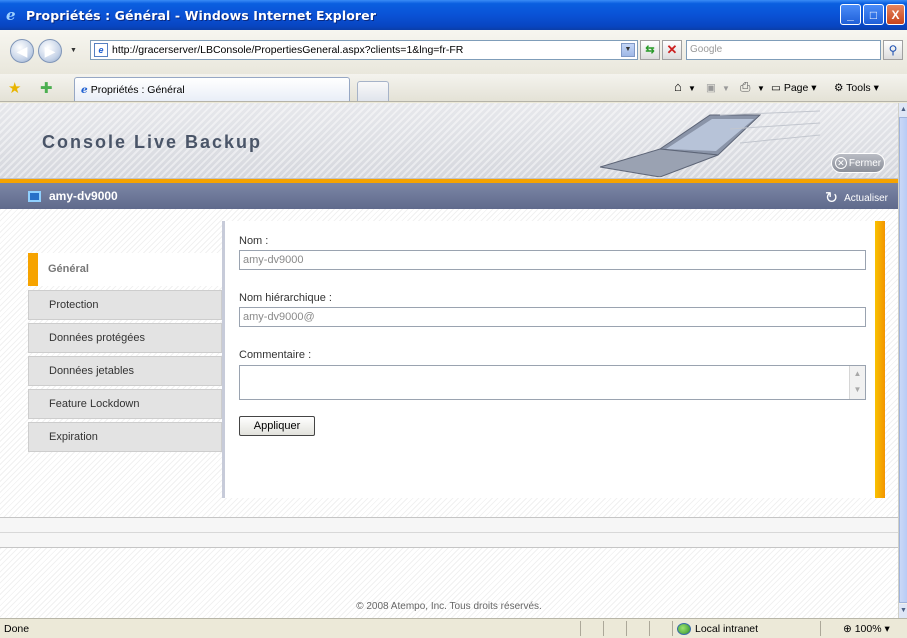 The width and height of the screenshot is (907, 638). What do you see at coordinates (903, 110) in the screenshot?
I see `scroll-up-arrow-icon: ▲` at bounding box center [903, 110].